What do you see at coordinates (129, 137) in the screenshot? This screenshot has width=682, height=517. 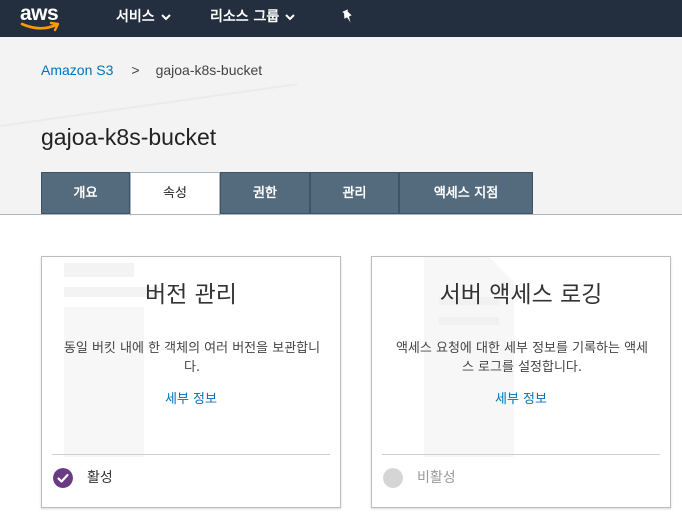 I see `page-title: gajoa-k8s-bucket` at bounding box center [129, 137].